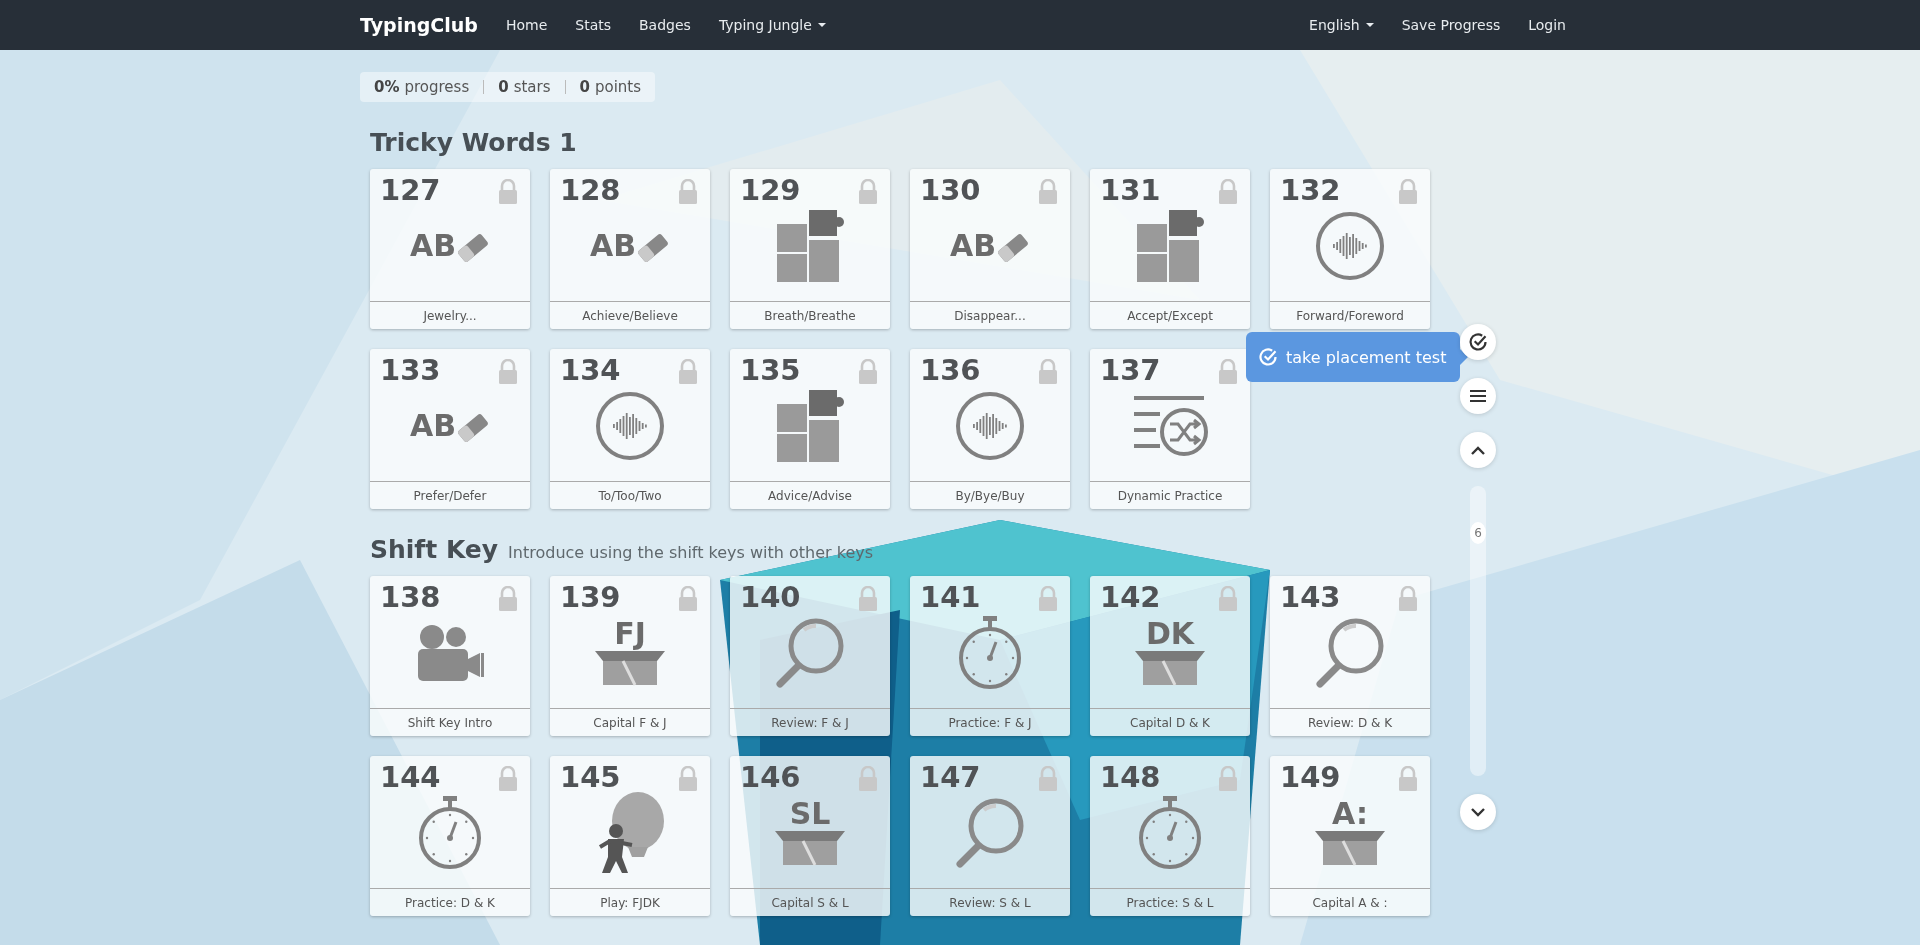 This screenshot has width=1920, height=945. Describe the element at coordinates (950, 370) in the screenshot. I see `lesson-number: 136` at that location.